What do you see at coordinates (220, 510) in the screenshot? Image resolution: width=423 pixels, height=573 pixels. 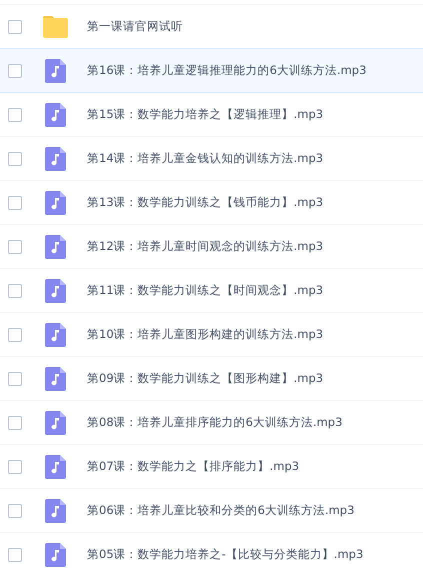 I see `file-name: 第06课：培养儿童比较和分类的6大训练方法.mp3` at bounding box center [220, 510].